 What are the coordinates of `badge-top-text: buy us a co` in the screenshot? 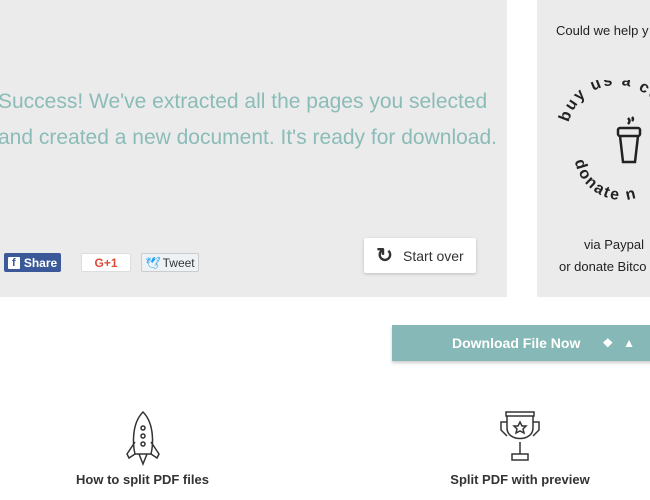 It's located at (603, 102).